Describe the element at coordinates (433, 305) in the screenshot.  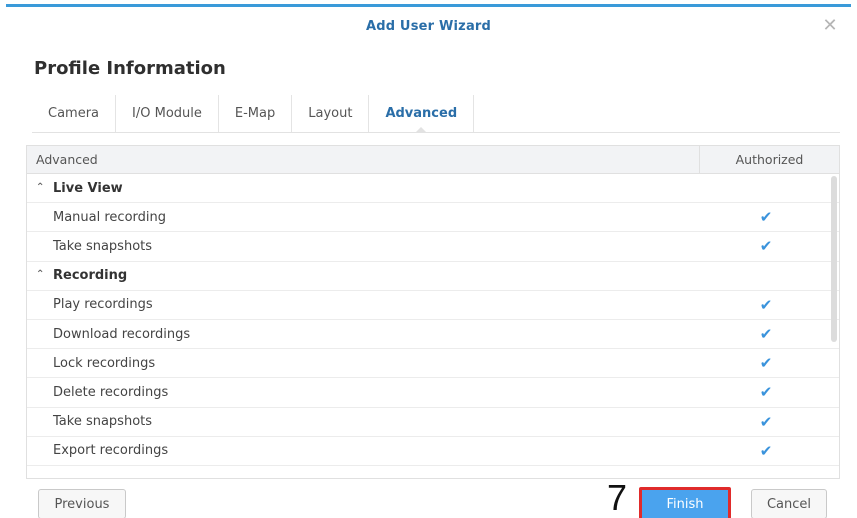
I see `table-row: Play recordings ✔` at that location.